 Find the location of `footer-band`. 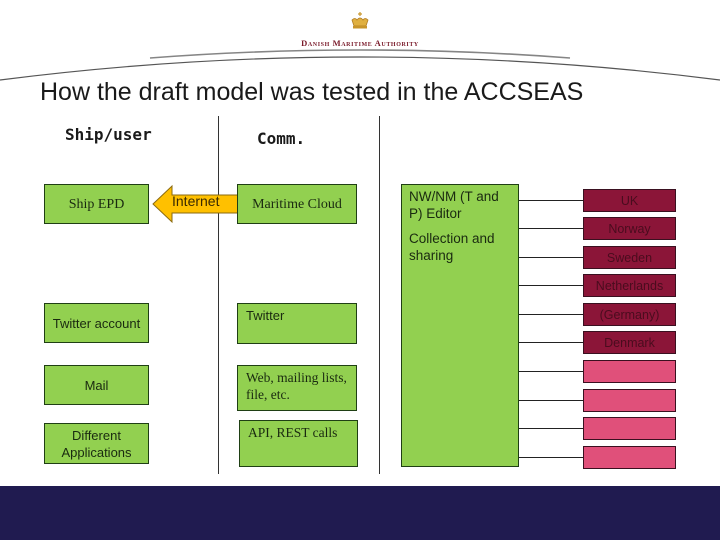

footer-band is located at coordinates (360, 513).